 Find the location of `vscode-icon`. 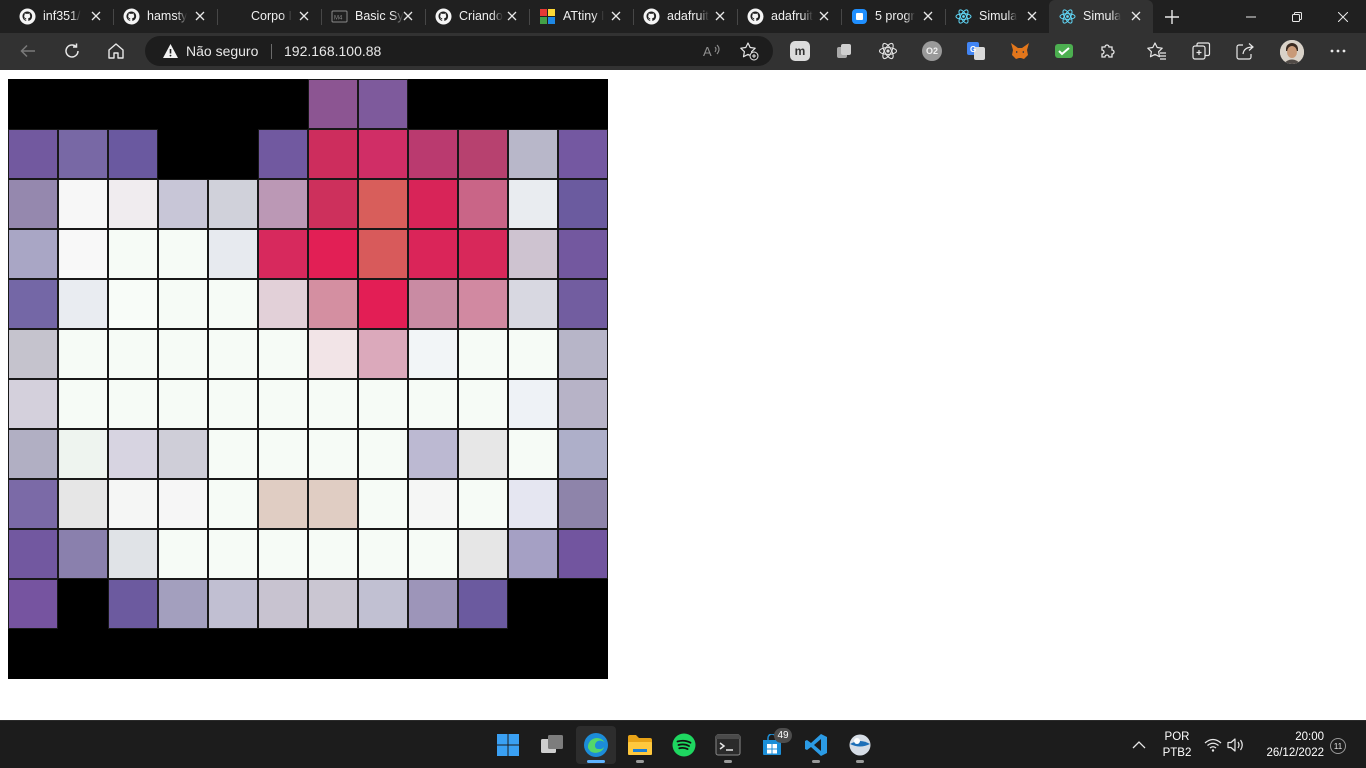

vscode-icon is located at coordinates (816, 745).